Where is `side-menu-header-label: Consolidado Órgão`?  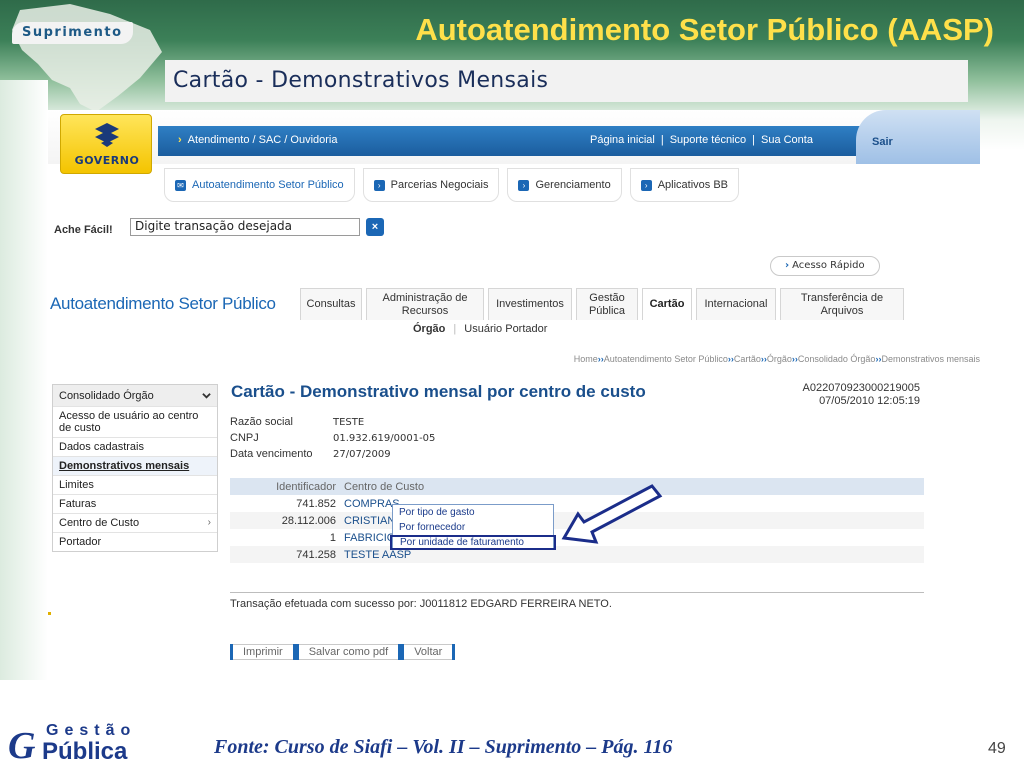 side-menu-header-label: Consolidado Órgão is located at coordinates (106, 395).